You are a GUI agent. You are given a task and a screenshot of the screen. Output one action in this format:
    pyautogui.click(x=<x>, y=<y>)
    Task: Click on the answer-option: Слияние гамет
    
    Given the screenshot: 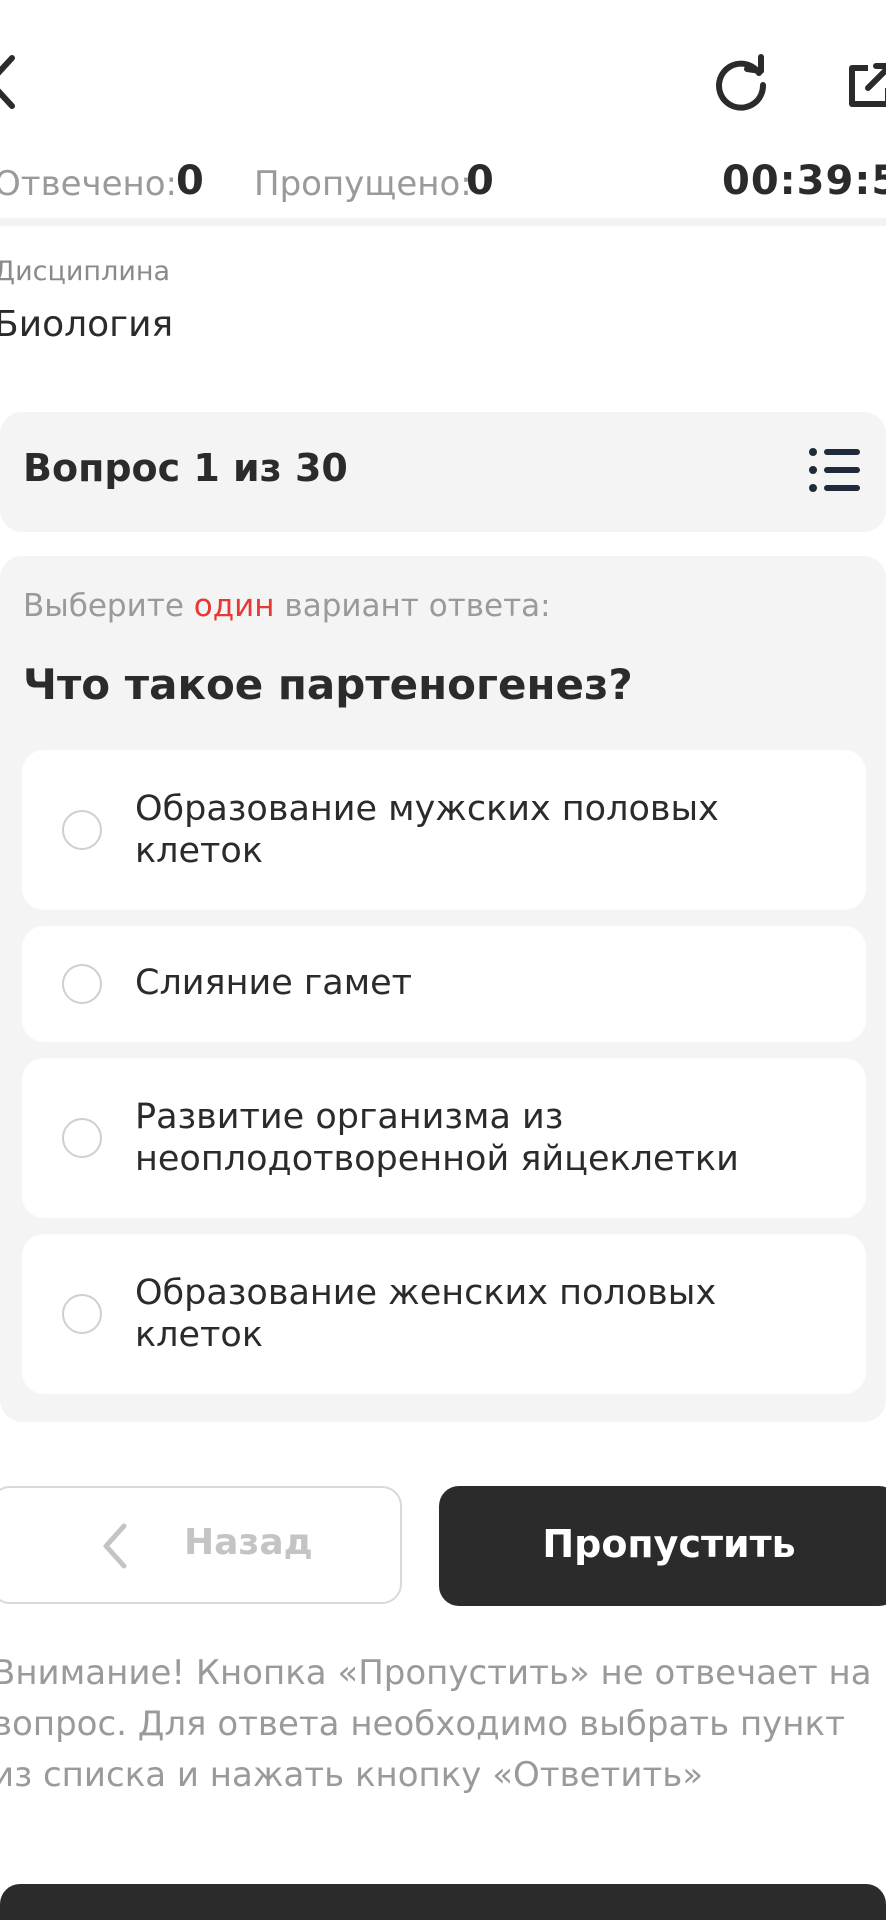 What is the action you would take?
    pyautogui.click(x=444, y=984)
    